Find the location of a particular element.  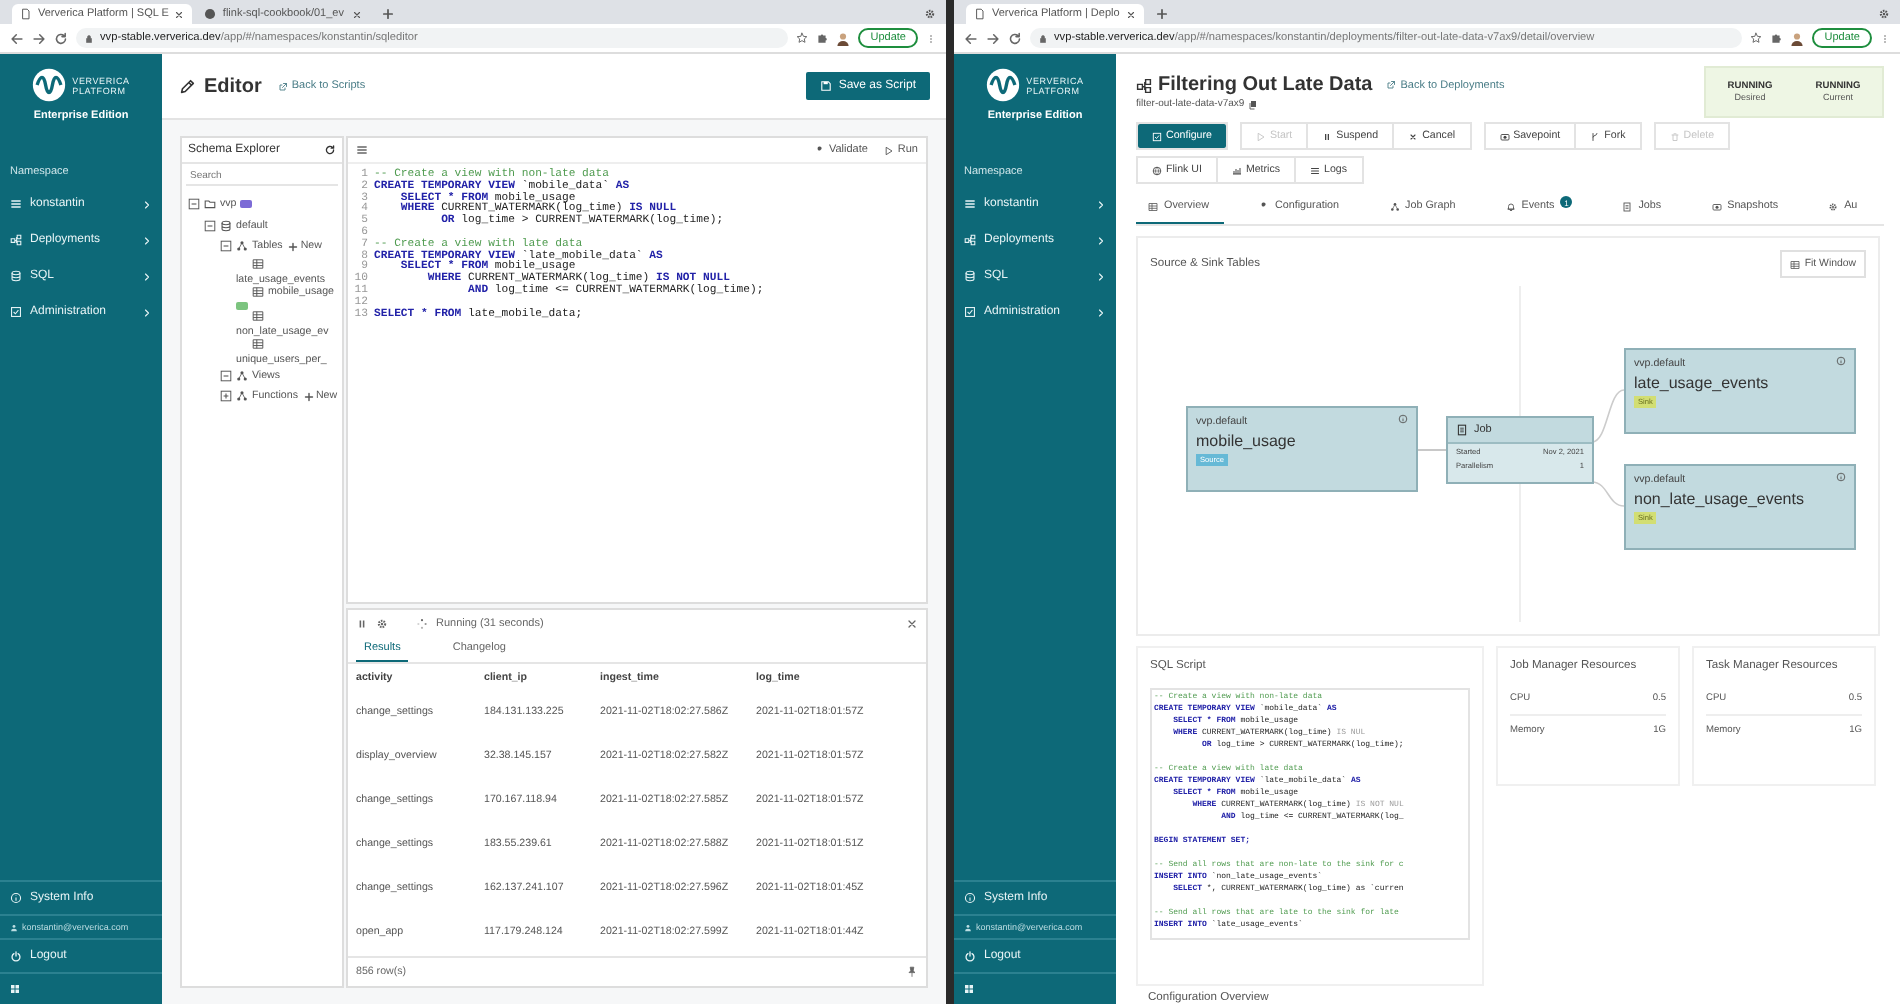

circle-icon is located at coordinates (210, 14).